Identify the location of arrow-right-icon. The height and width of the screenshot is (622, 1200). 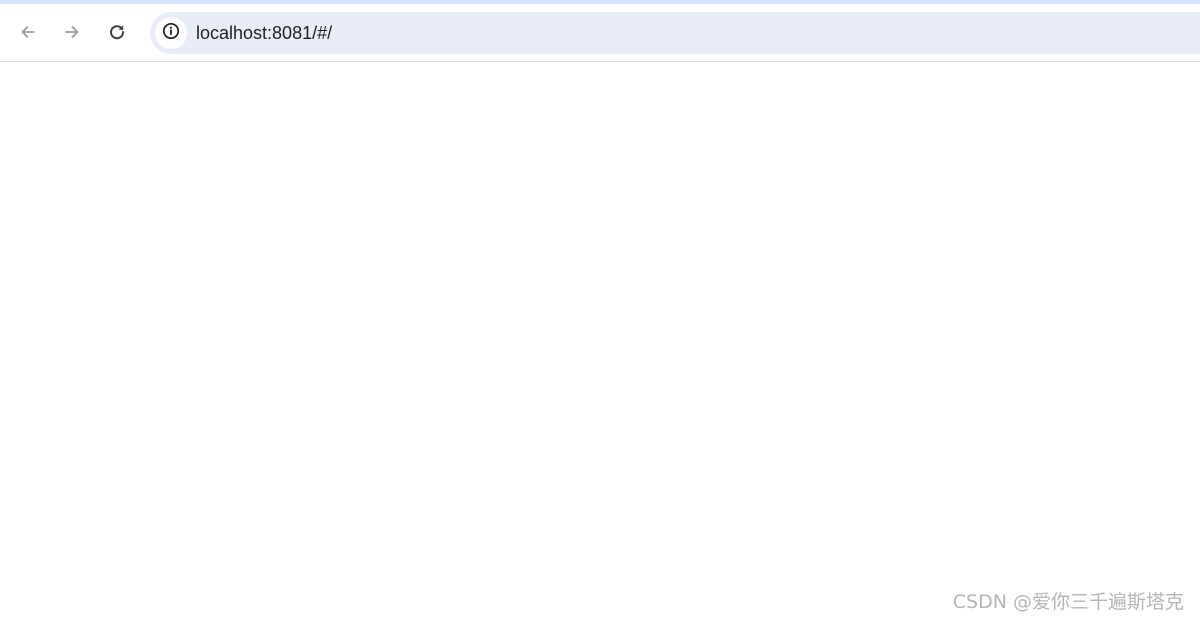
(72, 32).